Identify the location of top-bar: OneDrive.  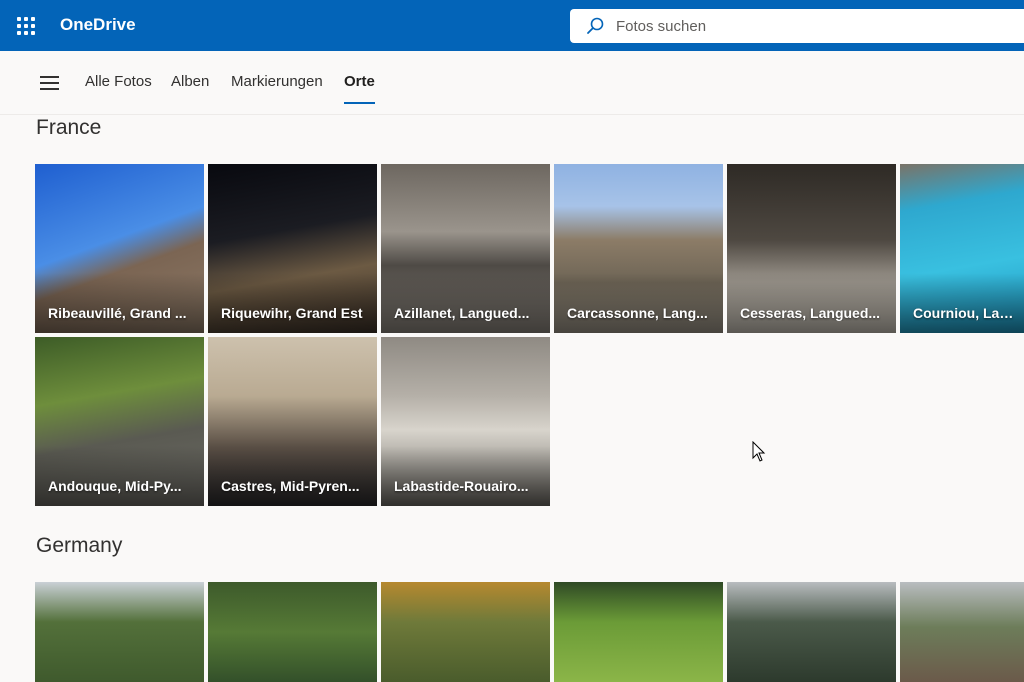
(512, 25).